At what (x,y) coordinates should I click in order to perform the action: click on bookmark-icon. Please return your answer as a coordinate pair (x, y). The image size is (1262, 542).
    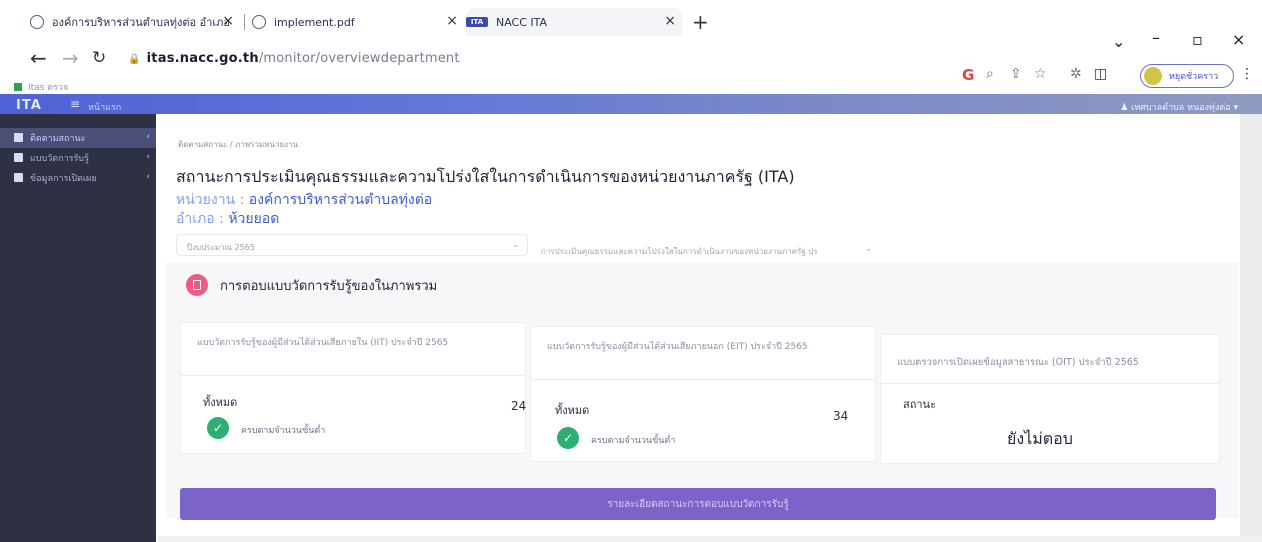
    Looking at the image, I should click on (18, 87).